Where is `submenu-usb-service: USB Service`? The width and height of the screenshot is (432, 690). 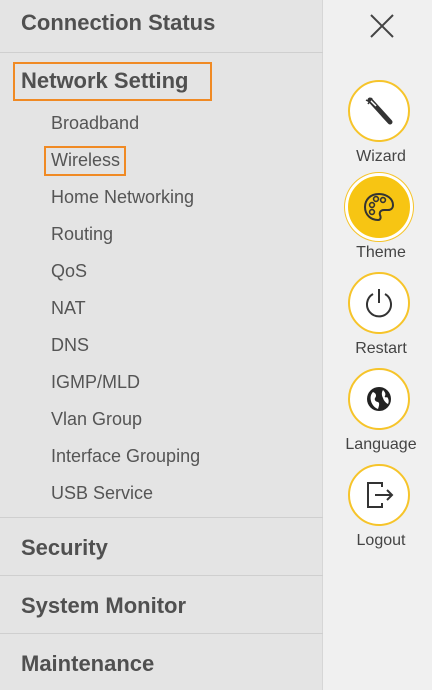
submenu-usb-service: USB Service is located at coordinates (102, 493).